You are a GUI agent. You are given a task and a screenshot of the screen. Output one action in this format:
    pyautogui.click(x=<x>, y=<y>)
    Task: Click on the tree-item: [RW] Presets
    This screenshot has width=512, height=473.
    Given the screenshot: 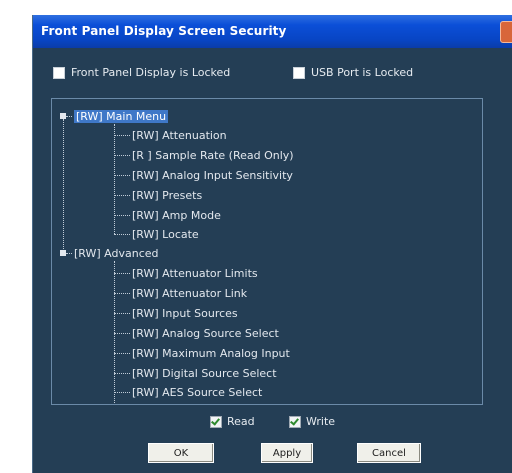 What is the action you would take?
    pyautogui.click(x=167, y=195)
    